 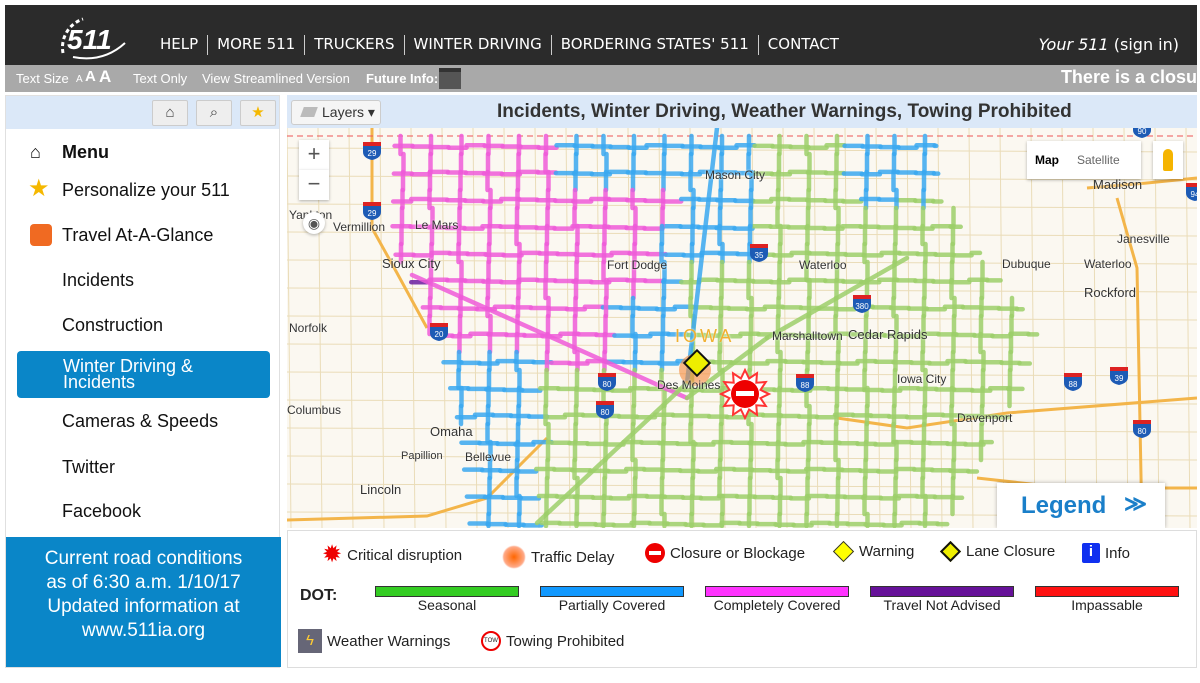 I want to click on sidebar-item-label: Cameras & Speeds, so click(x=140, y=421).